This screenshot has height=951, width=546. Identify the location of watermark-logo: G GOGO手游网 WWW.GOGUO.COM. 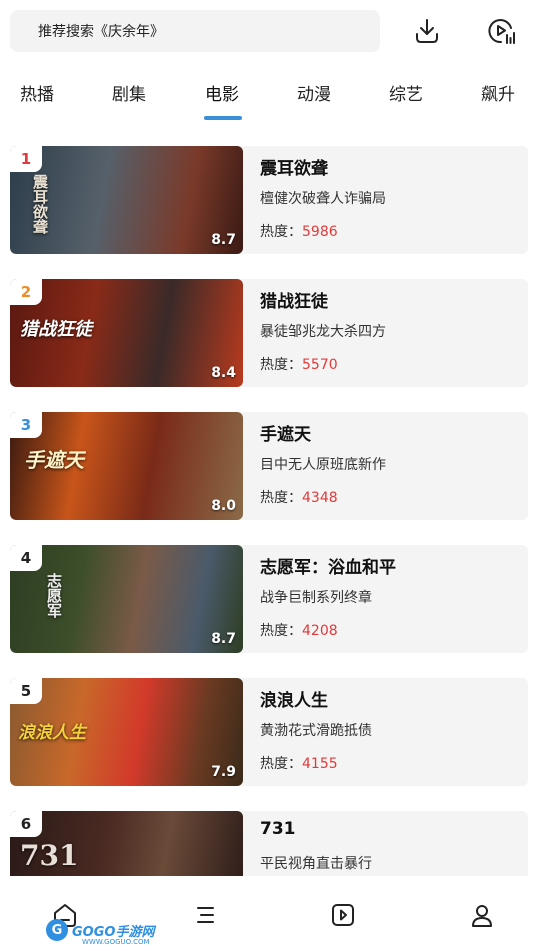
(101, 931).